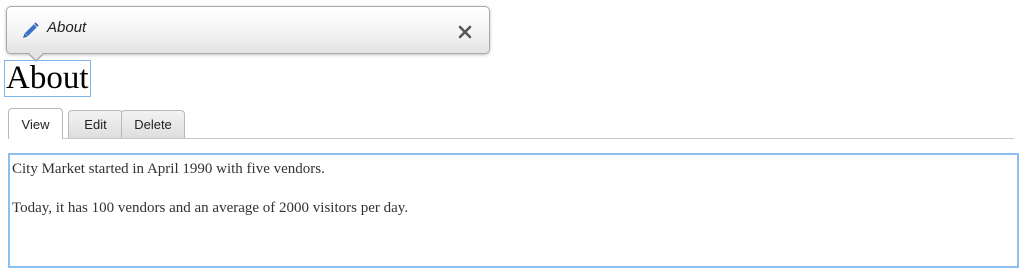  Describe the element at coordinates (95, 124) in the screenshot. I see `tab-edit: Edit` at that location.